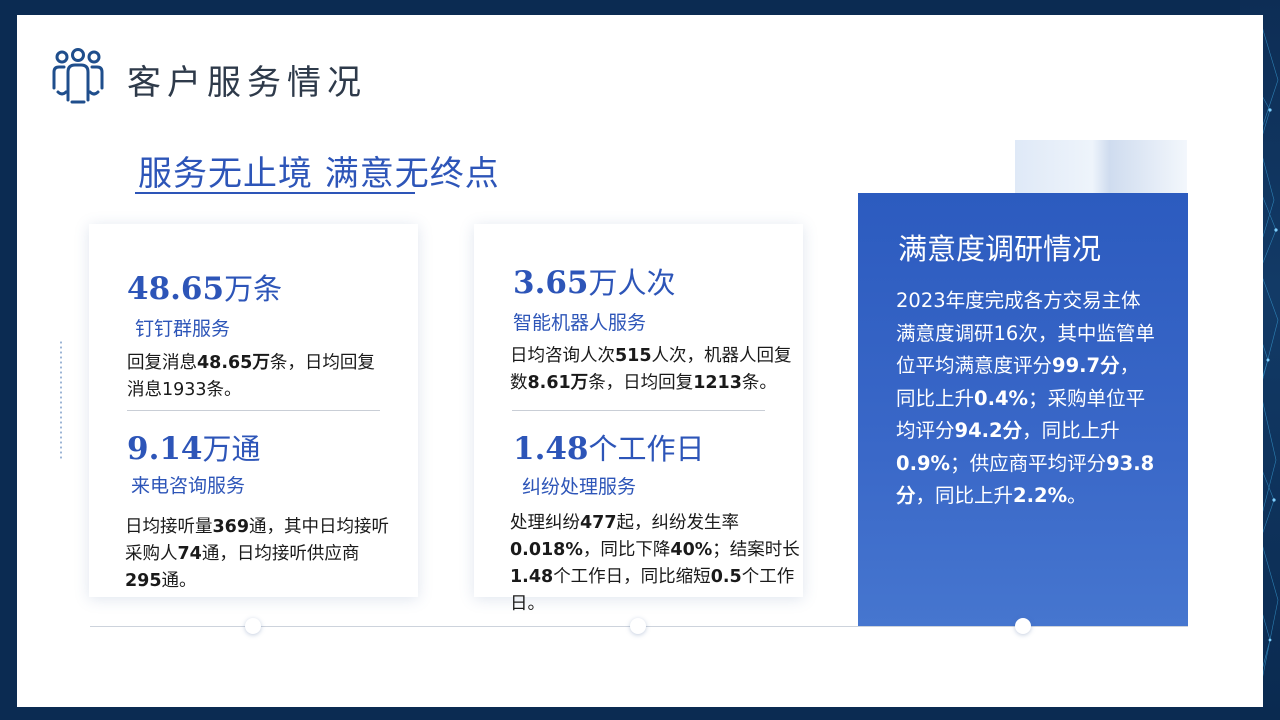 This screenshot has width=1280, height=720. What do you see at coordinates (1101, 169) in the screenshot?
I see `decorative-photo` at bounding box center [1101, 169].